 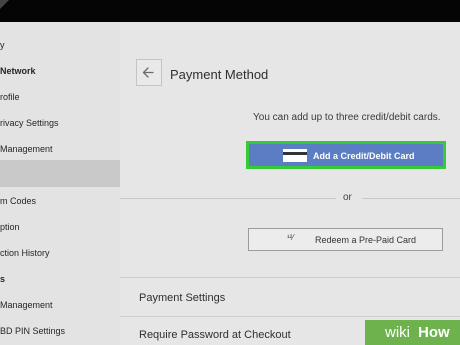 What do you see at coordinates (66, 279) in the screenshot?
I see `sidebar-header-s: s` at bounding box center [66, 279].